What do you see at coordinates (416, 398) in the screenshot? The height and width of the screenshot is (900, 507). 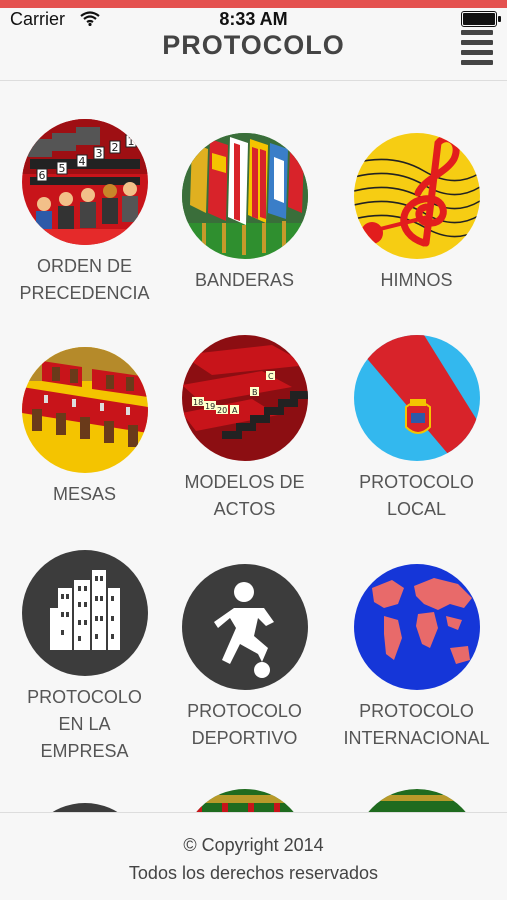 I see `local-protocol-icon` at bounding box center [416, 398].